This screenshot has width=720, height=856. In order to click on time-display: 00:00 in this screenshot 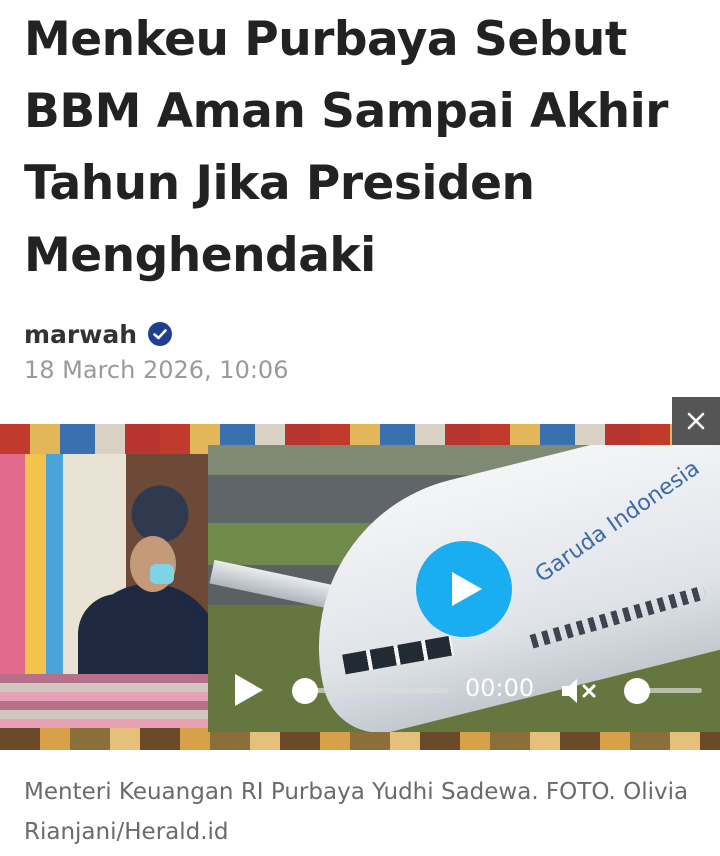, I will do `click(500, 688)`.